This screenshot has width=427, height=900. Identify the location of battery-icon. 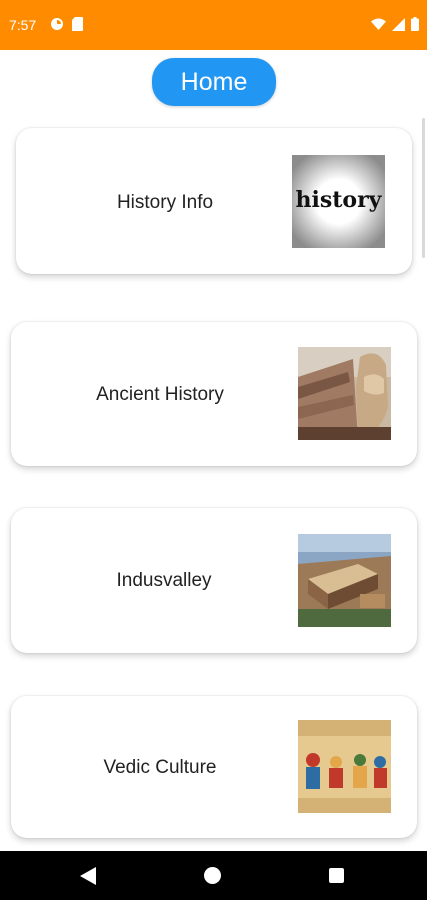
(415, 24).